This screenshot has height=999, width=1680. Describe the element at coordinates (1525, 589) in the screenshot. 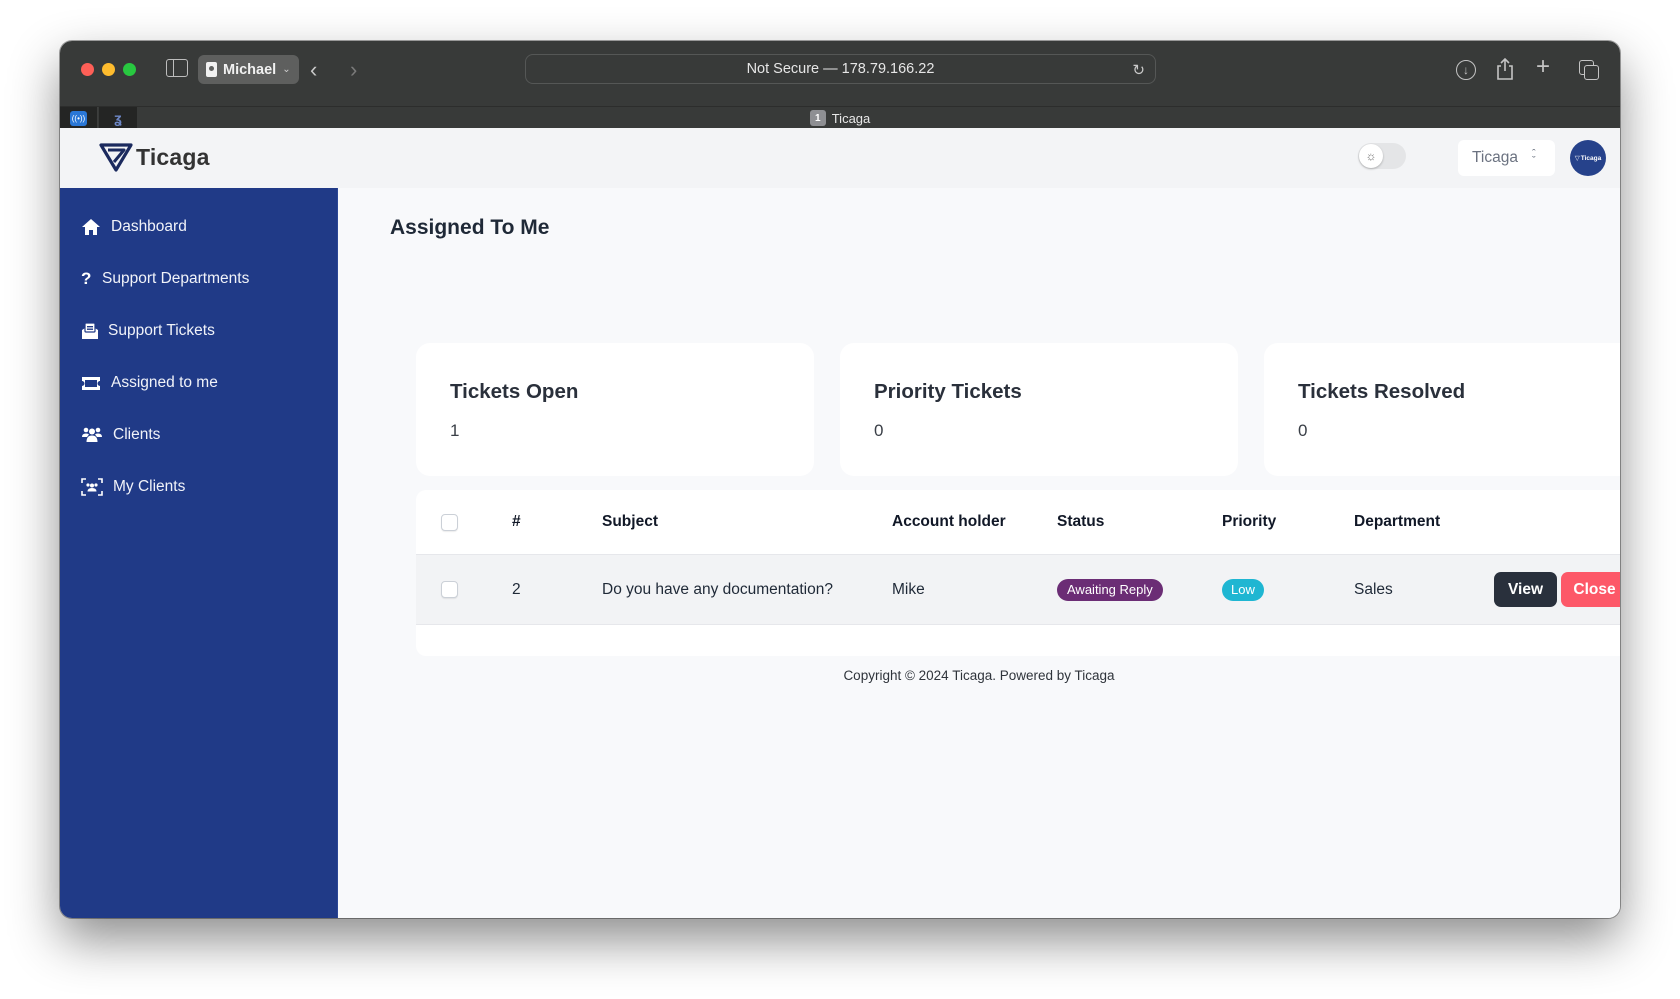

I see `view-ticket-button: View` at that location.